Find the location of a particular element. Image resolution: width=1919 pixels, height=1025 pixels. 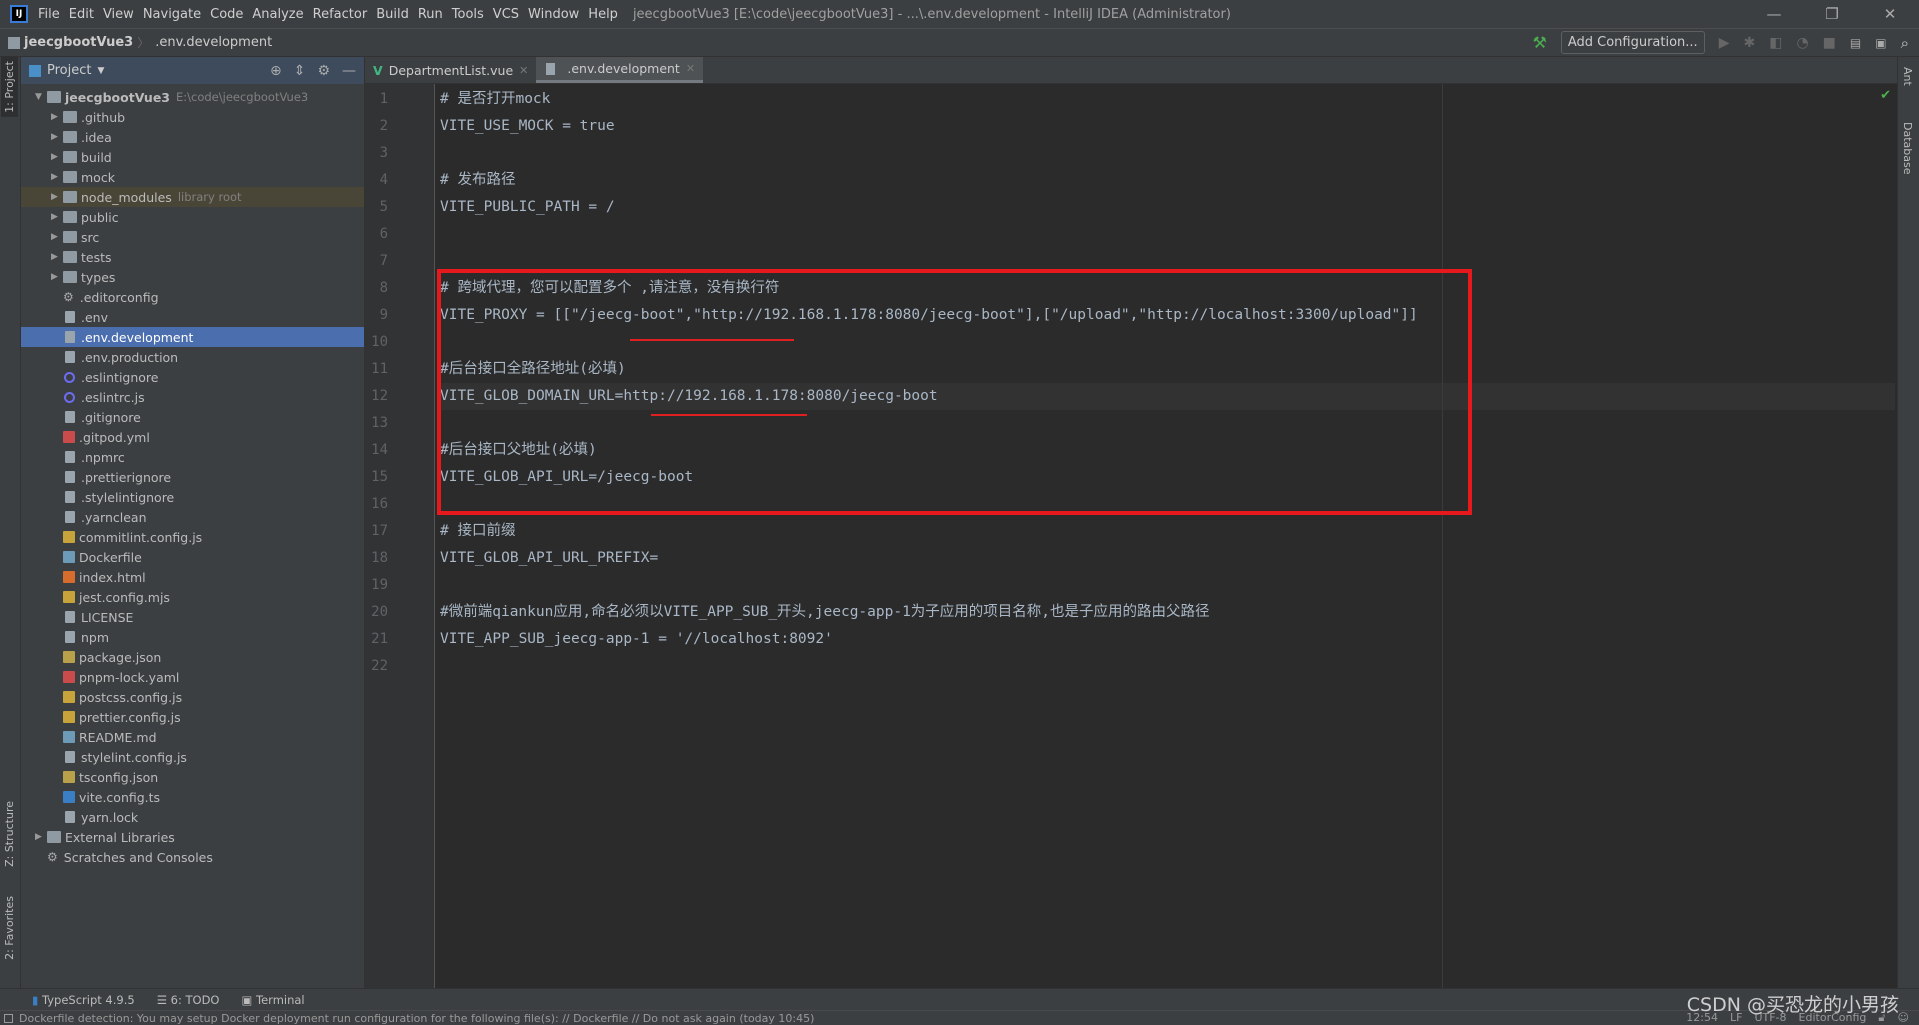

tree-item: package.json is located at coordinates (192, 657).